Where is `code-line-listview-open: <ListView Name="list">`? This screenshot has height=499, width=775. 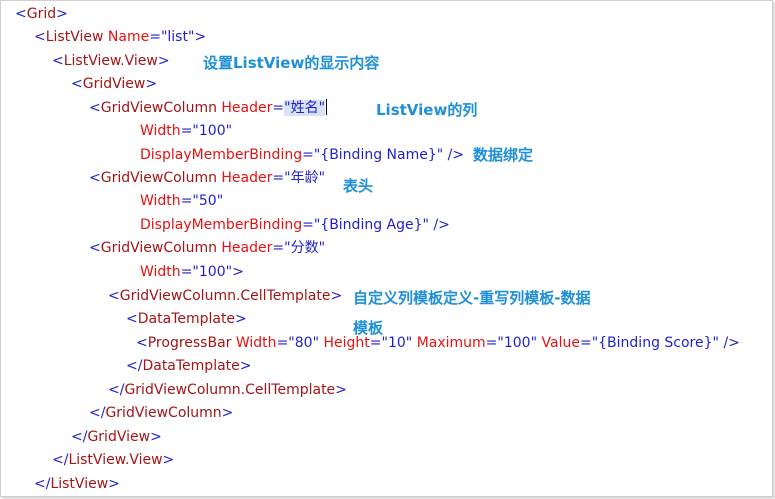
code-line-listview-open: <ListView Name="list"> is located at coordinates (120, 37).